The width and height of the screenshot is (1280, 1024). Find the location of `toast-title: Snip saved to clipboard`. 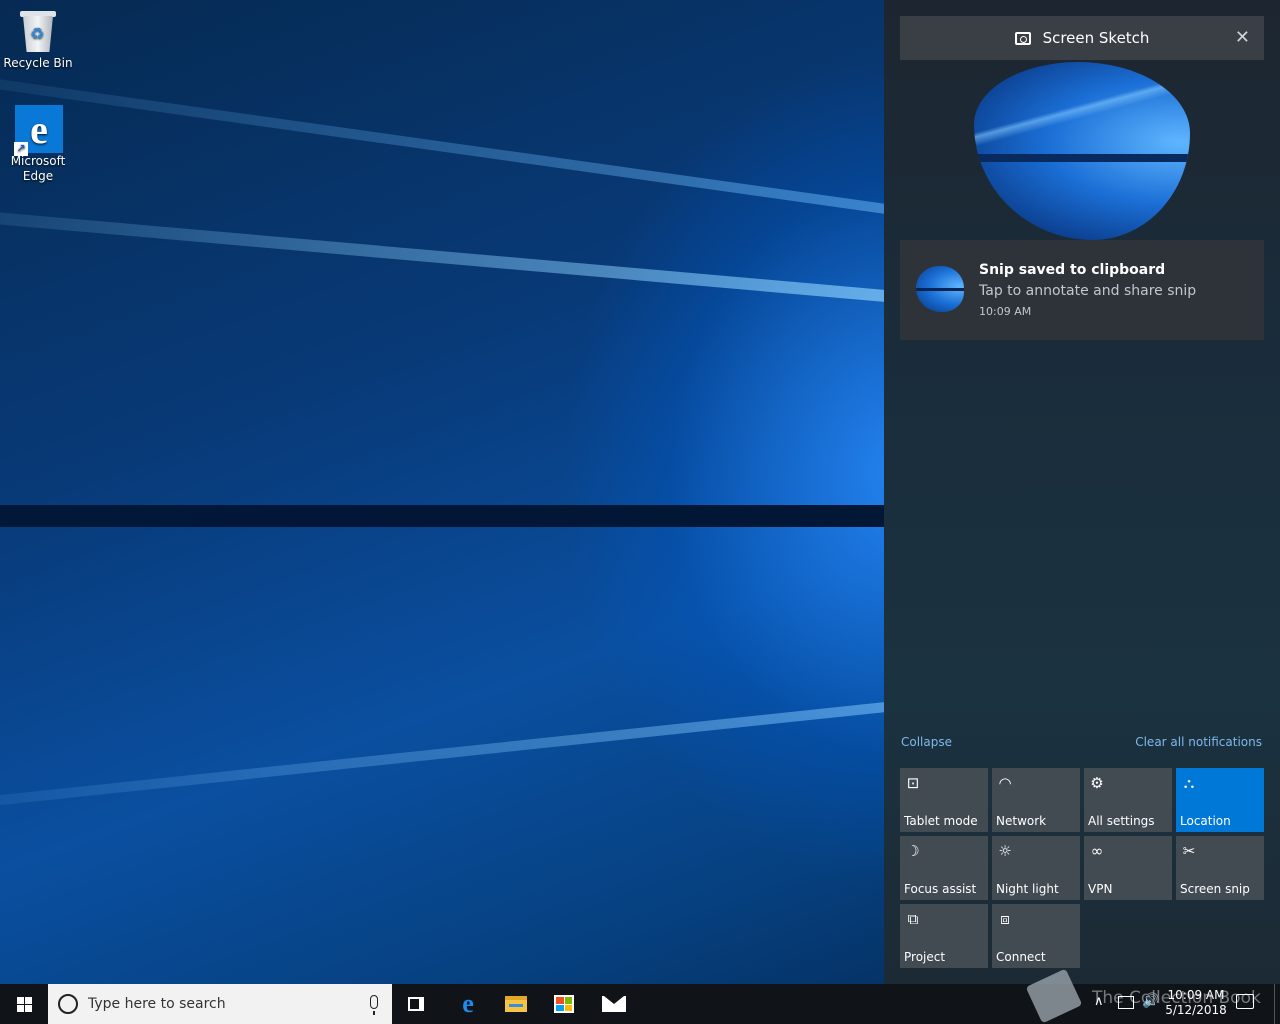

toast-title: Snip saved to clipboard is located at coordinates (1072, 270).